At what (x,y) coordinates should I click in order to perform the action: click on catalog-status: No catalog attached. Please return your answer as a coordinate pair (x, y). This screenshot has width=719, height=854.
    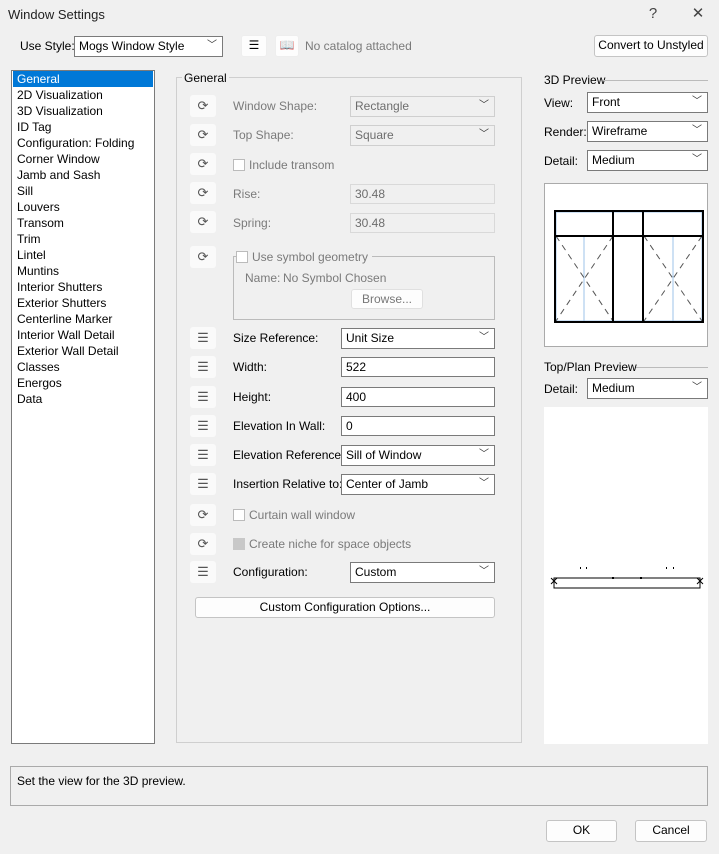
    Looking at the image, I should click on (358, 46).